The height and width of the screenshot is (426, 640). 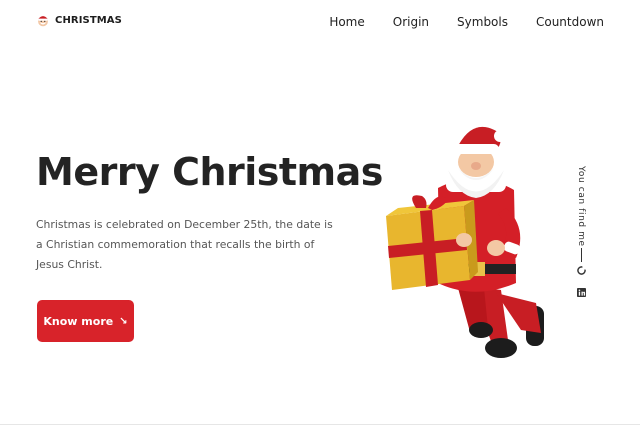 I want to click on social-divider, so click(x=581, y=255).